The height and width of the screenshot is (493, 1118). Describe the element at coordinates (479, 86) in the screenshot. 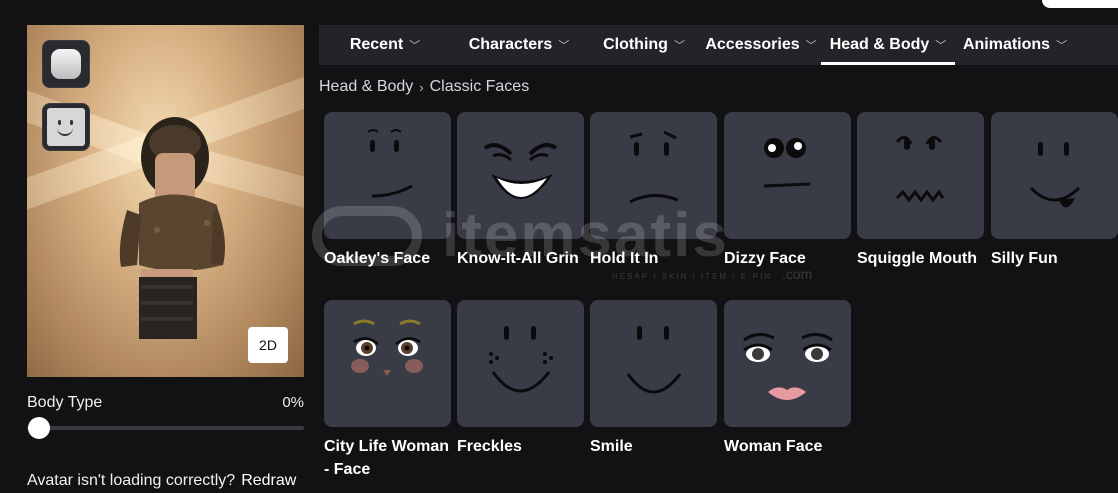

I see `breadcrumb-current: Classic Faces` at that location.